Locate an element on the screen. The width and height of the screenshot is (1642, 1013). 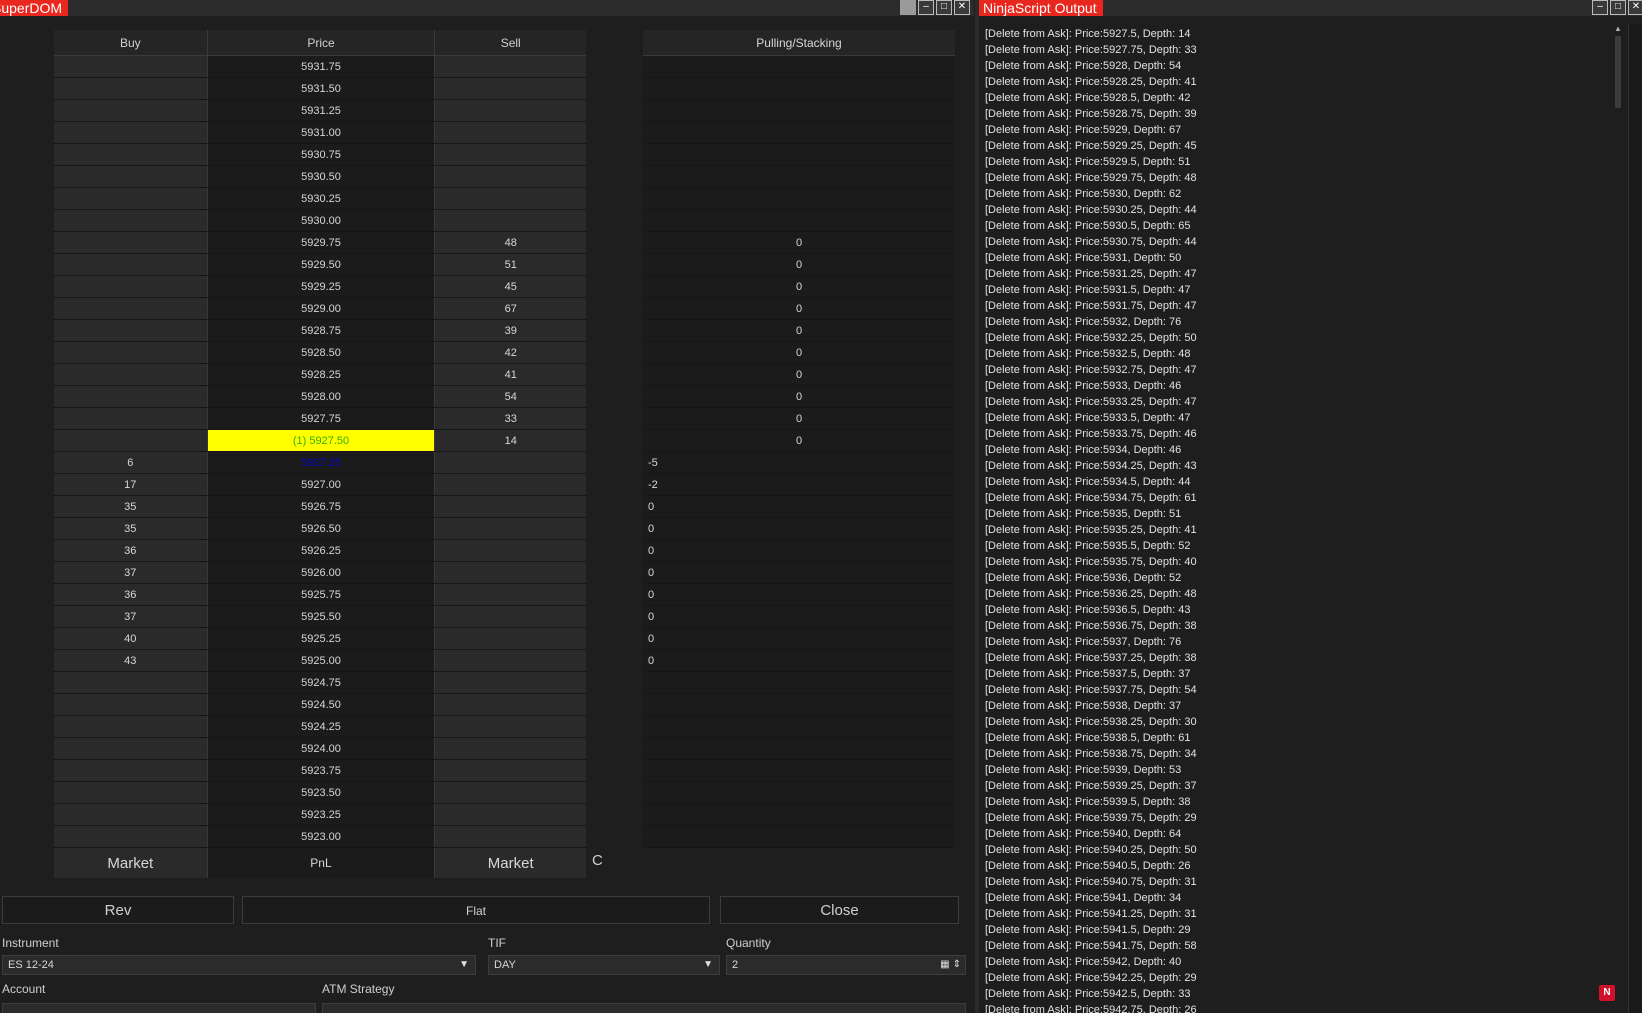
reverse-button: Rev is located at coordinates (118, 910).